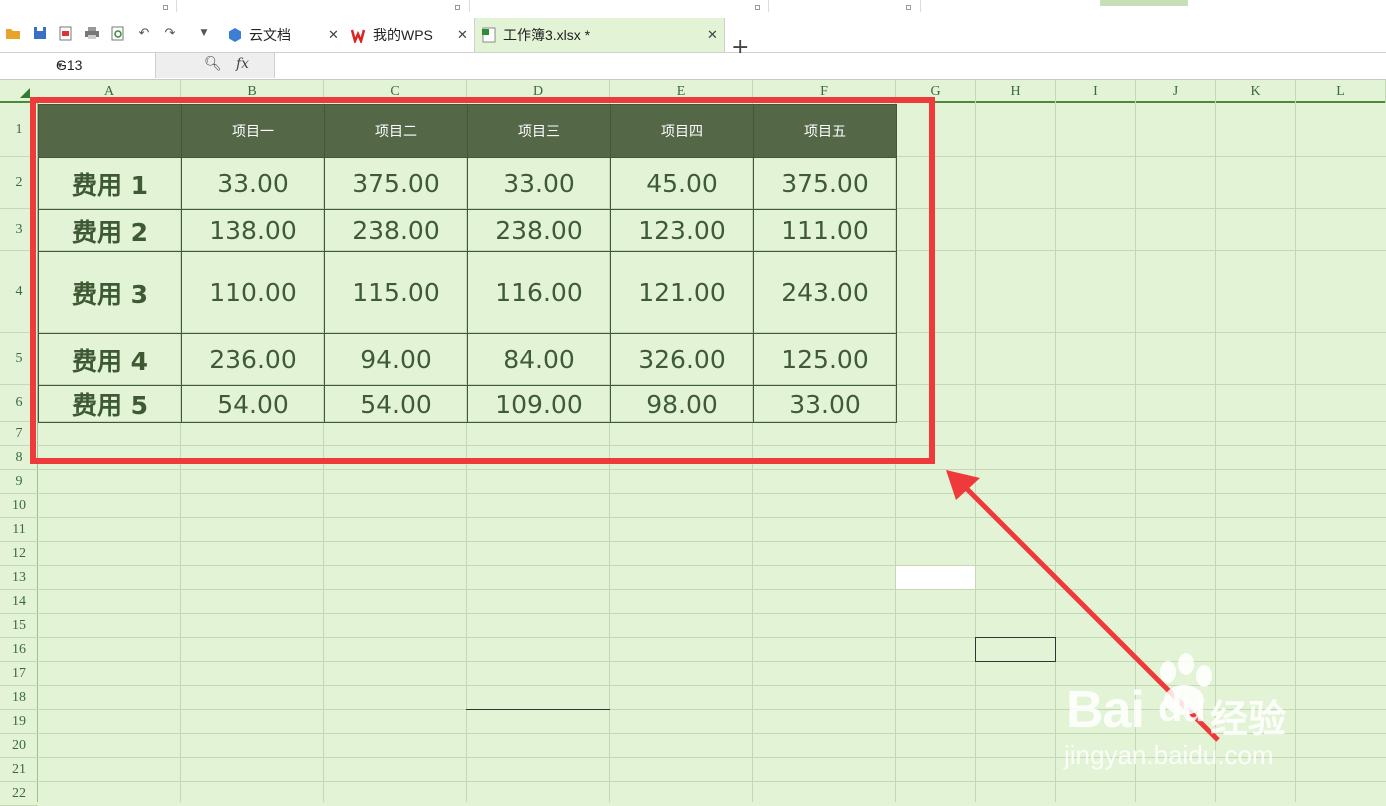  What do you see at coordinates (1105, 710) in the screenshot?
I see `watermark-brand: Bai` at bounding box center [1105, 710].